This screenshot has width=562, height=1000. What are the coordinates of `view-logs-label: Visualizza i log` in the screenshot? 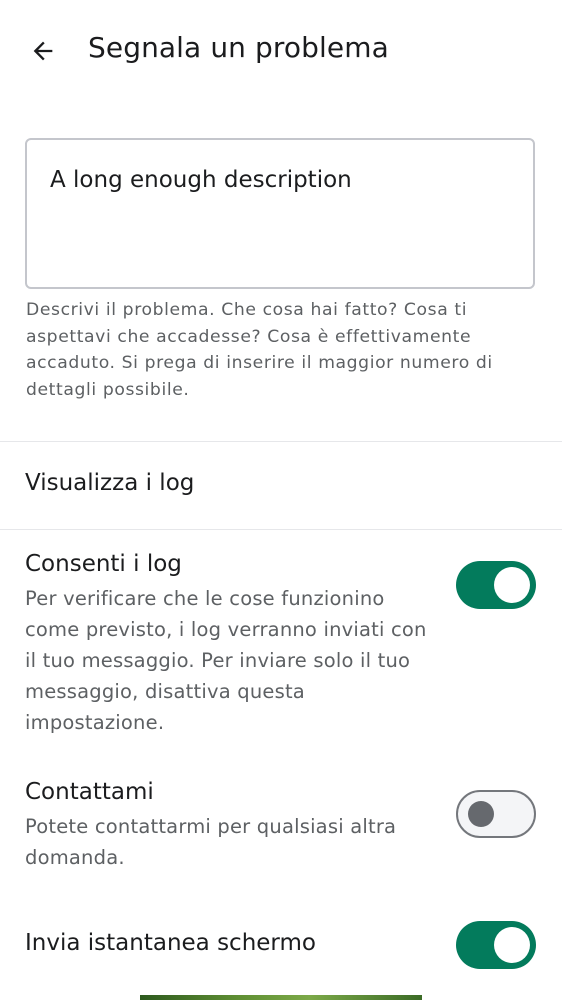 It's located at (110, 483).